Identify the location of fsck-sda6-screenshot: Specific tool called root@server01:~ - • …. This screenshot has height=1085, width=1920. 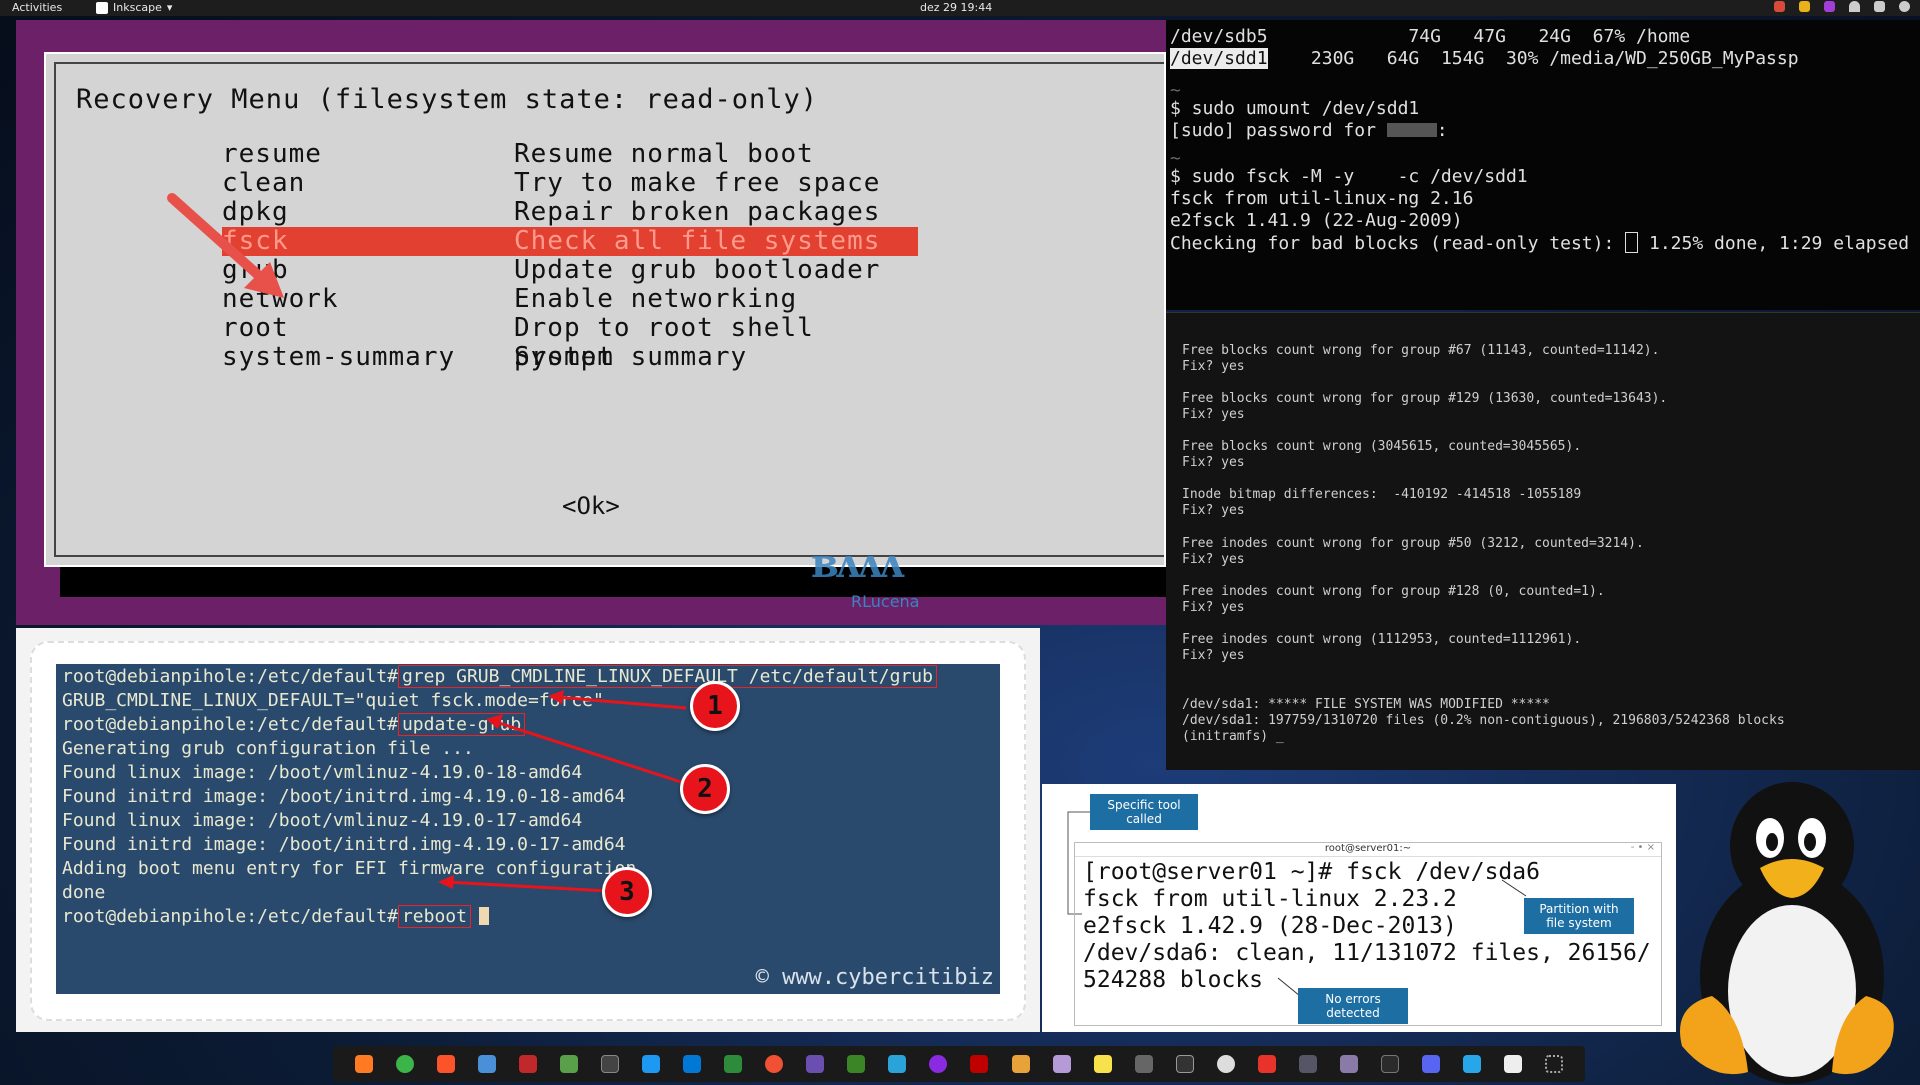
(1359, 908).